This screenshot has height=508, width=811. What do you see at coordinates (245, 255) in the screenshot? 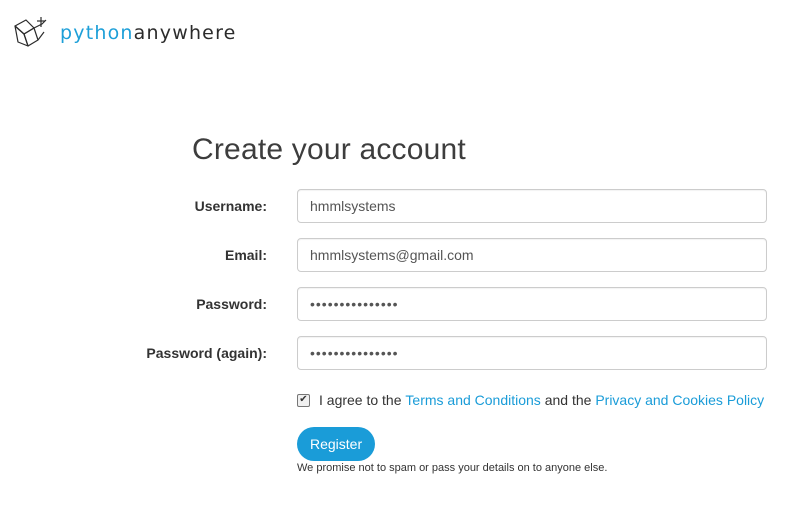
I see `email-label: Email:` at bounding box center [245, 255].